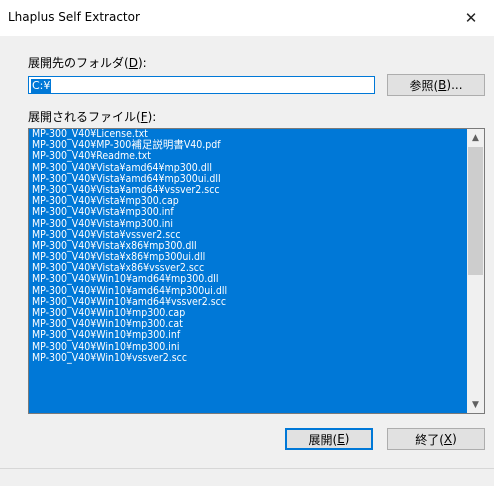 The width and height of the screenshot is (494, 486). I want to click on destination-folder-label-suffix: ):, so click(142, 63).